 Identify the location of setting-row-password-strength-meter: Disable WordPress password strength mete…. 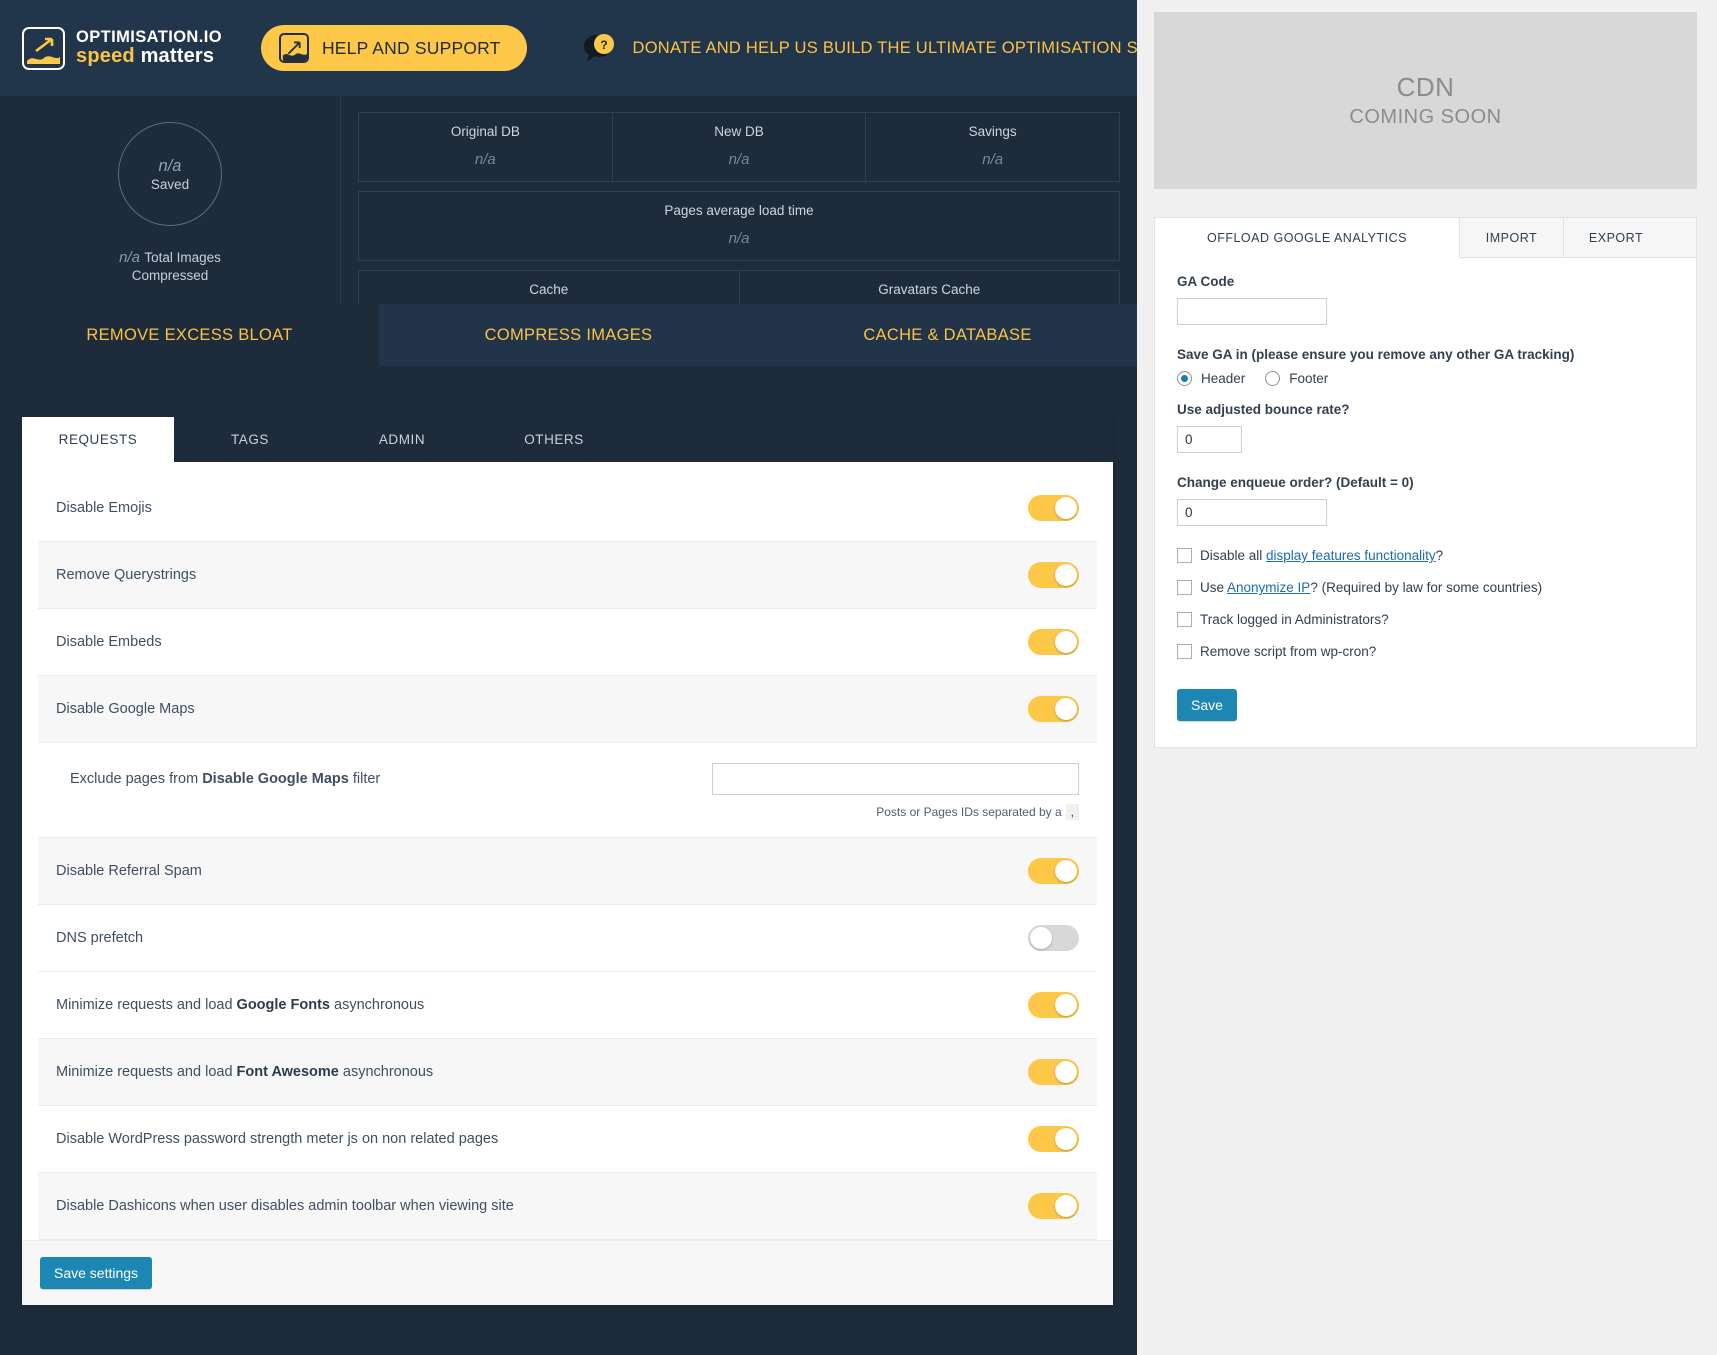
(567, 1139).